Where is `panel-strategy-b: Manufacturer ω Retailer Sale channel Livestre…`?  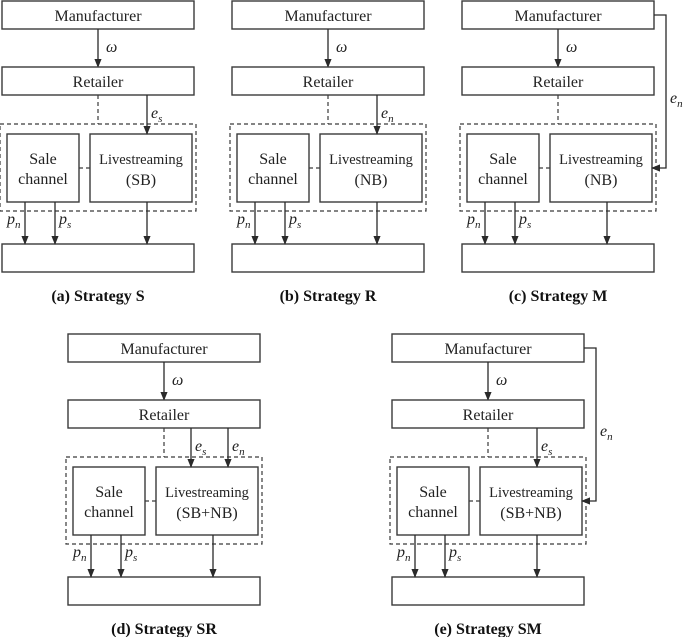
panel-strategy-b: Manufacturer ω Retailer Sale channel Livestre… is located at coordinates (328, 152).